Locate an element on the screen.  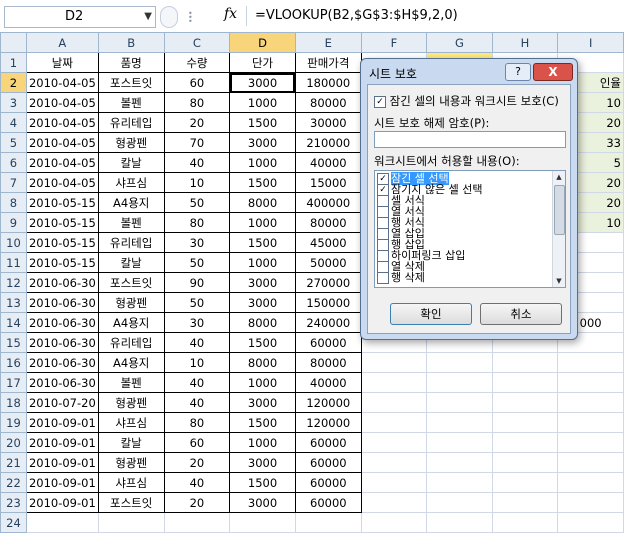
drag-handle-icon: • • • is located at coordinates (190, 18).